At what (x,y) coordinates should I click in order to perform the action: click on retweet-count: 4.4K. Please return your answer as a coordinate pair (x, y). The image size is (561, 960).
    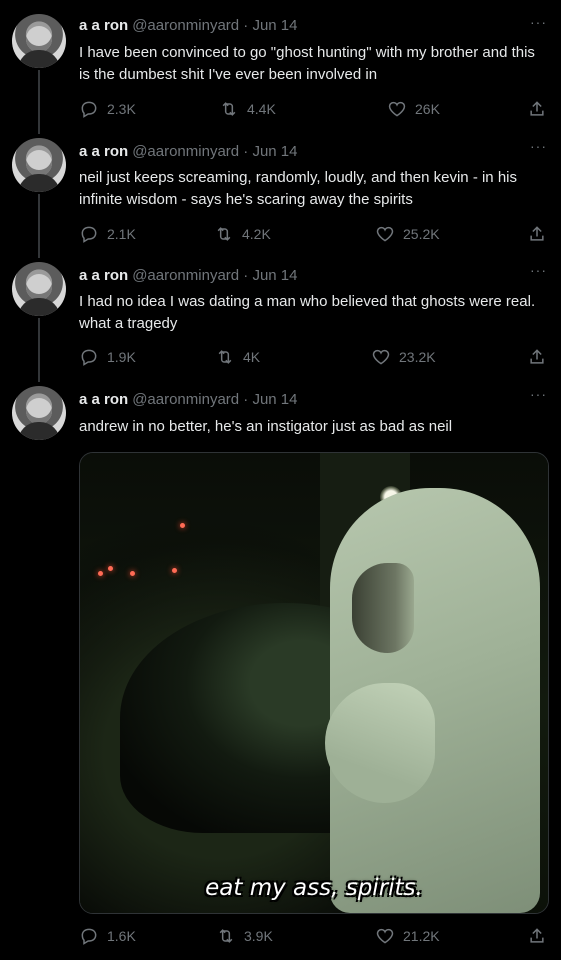
    Looking at the image, I should click on (261, 109).